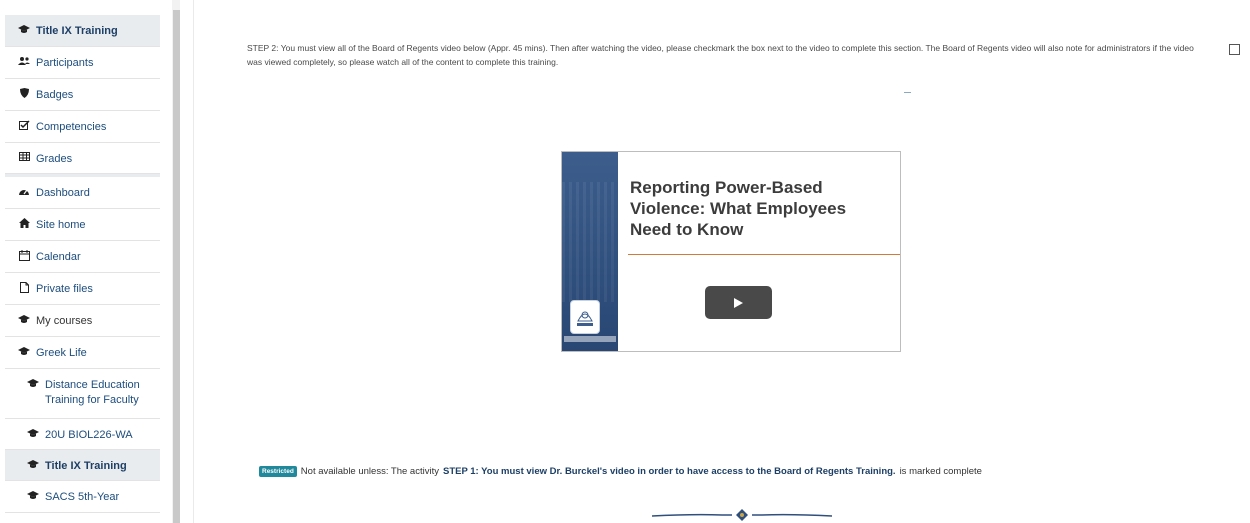  Describe the element at coordinates (82, 257) in the screenshot. I see `sidebar-item-calendar: Calendar` at that location.